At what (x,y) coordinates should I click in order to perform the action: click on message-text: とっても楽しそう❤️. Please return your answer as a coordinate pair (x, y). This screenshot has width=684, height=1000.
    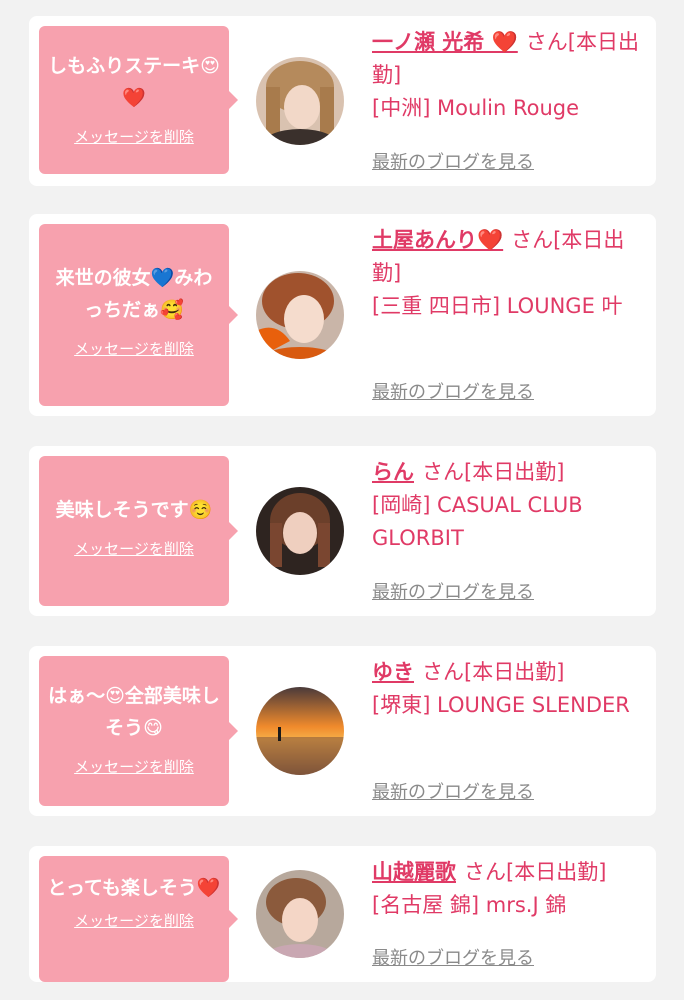
    Looking at the image, I should click on (134, 888).